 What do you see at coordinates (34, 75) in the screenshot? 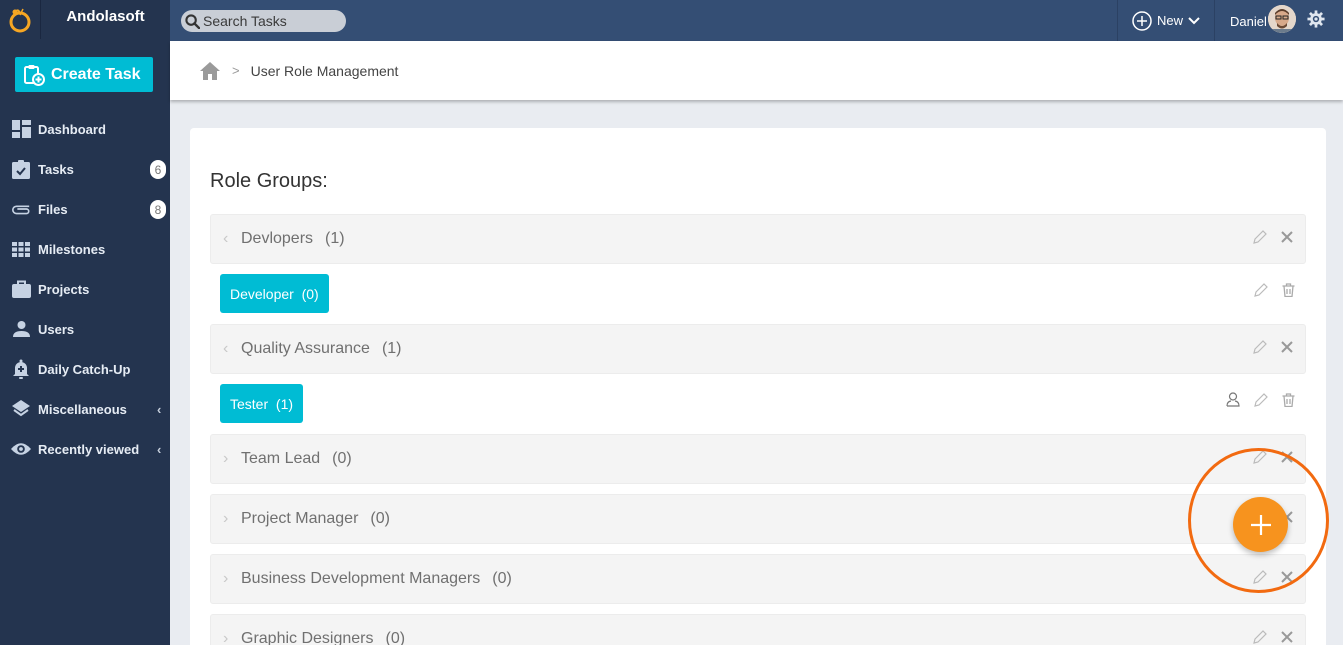
I see `clipboard-plus-icon` at bounding box center [34, 75].